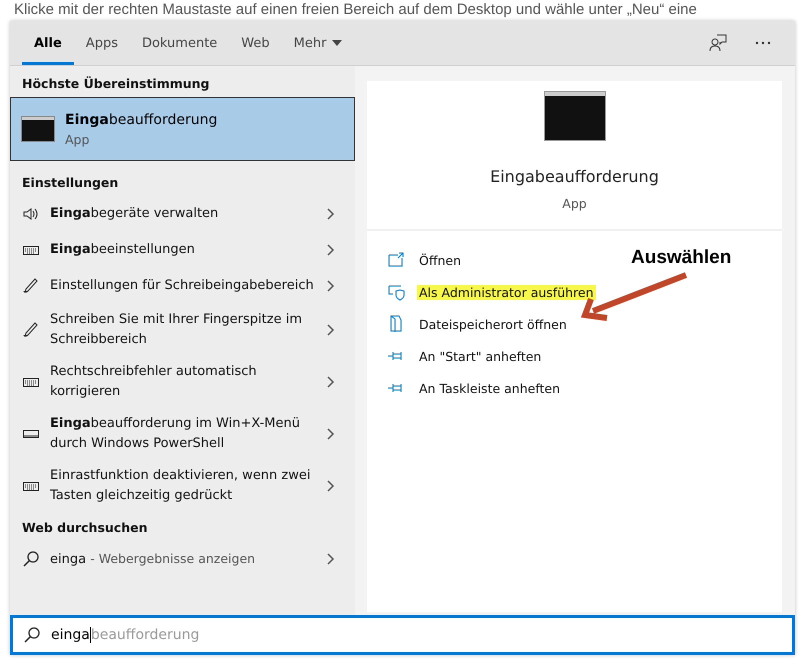 This screenshot has width=808, height=659. What do you see at coordinates (718, 43) in the screenshot?
I see `feedback-icon` at bounding box center [718, 43].